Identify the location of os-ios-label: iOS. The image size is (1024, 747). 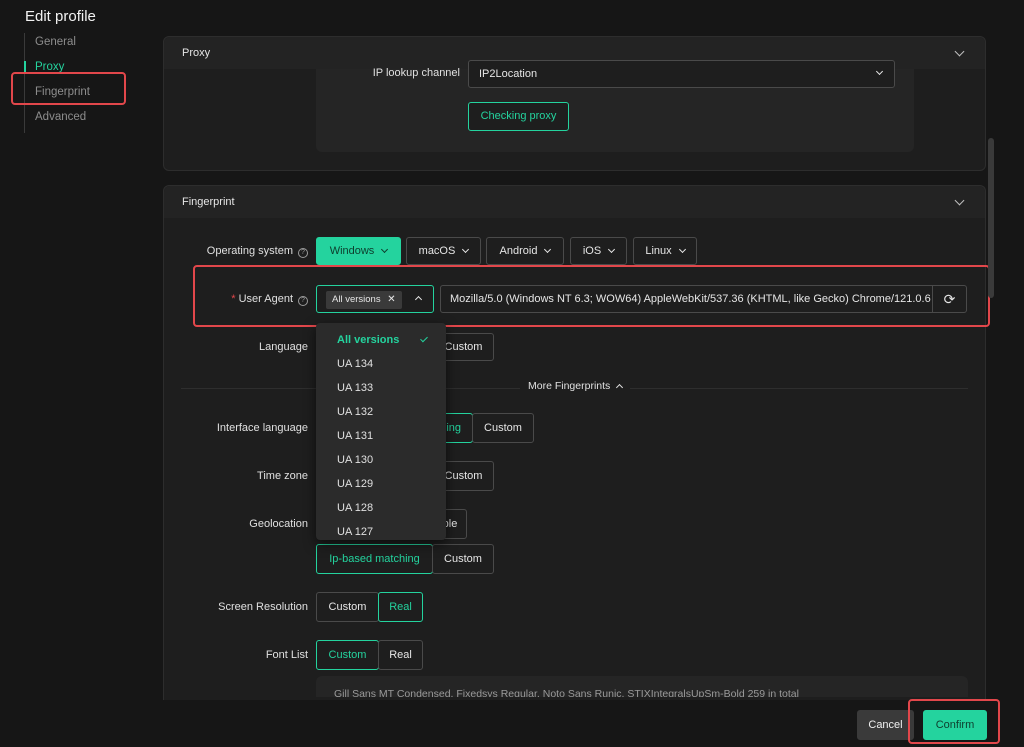
(592, 251).